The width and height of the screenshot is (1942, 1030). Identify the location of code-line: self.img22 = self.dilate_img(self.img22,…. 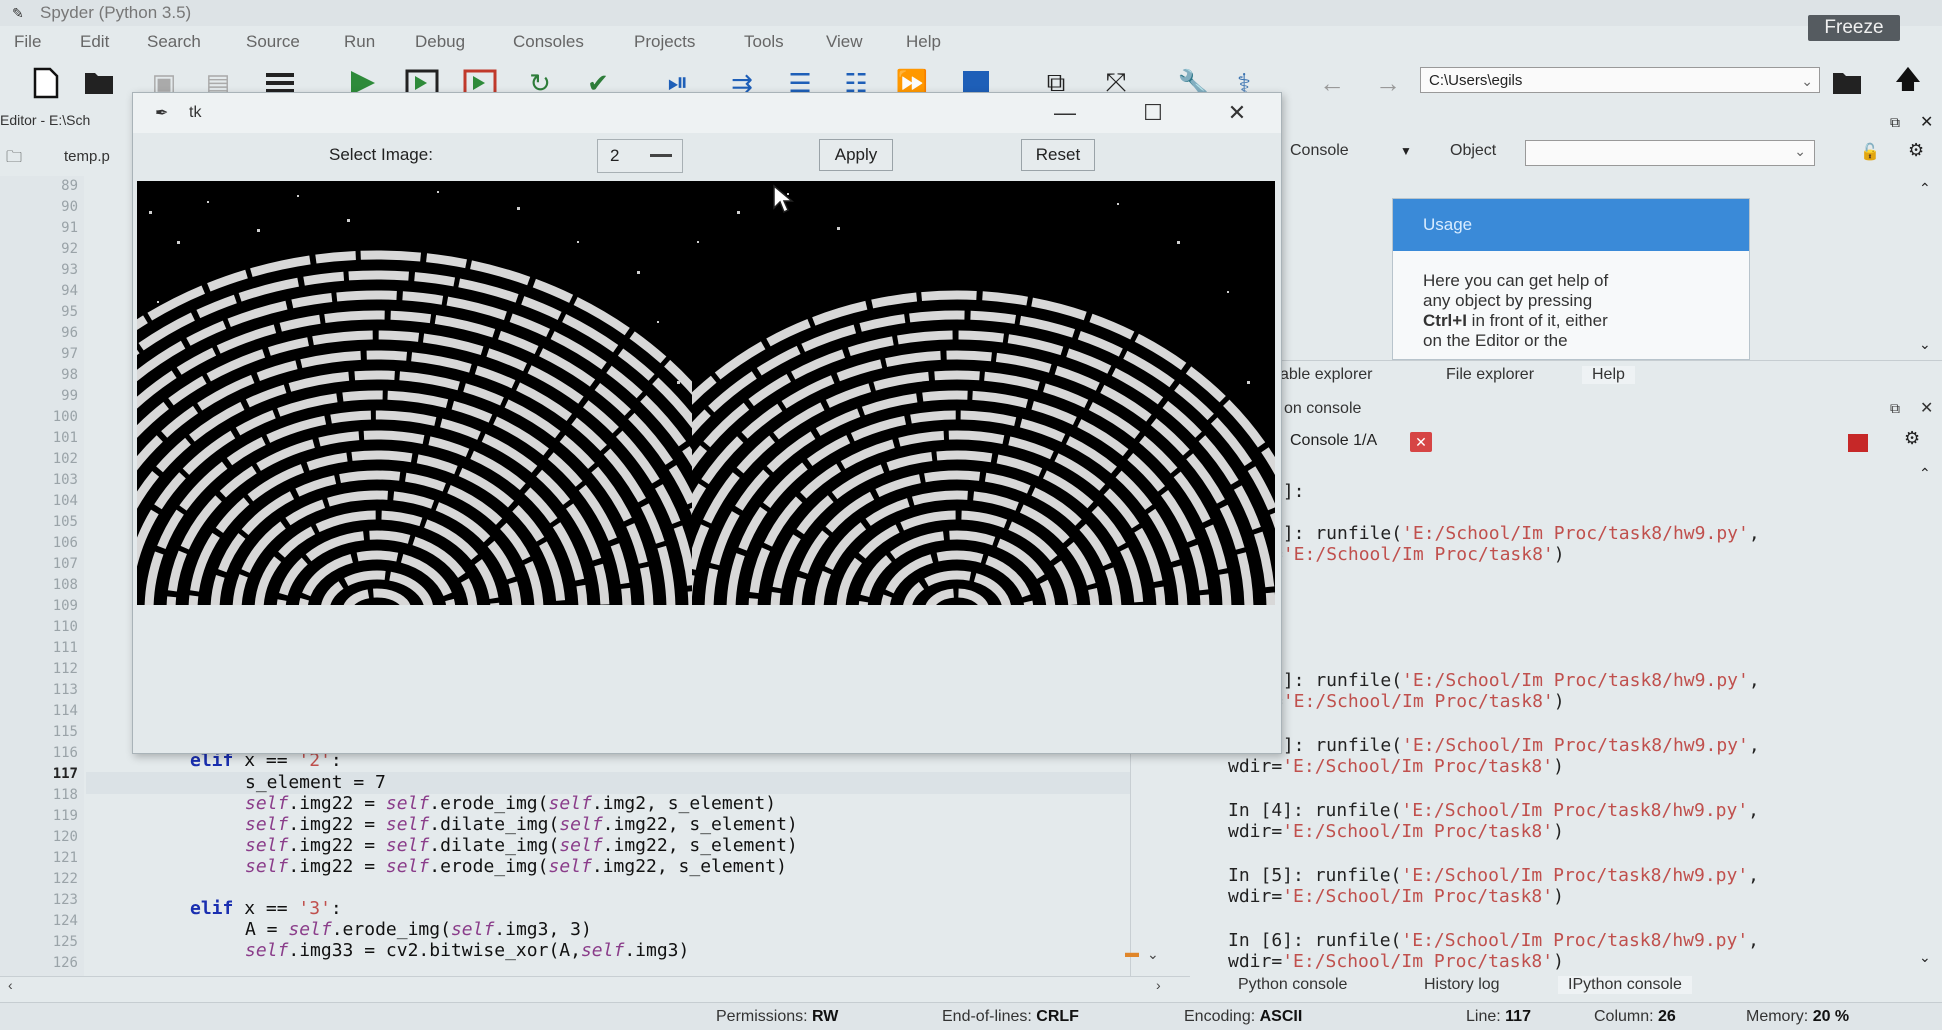
(521, 845).